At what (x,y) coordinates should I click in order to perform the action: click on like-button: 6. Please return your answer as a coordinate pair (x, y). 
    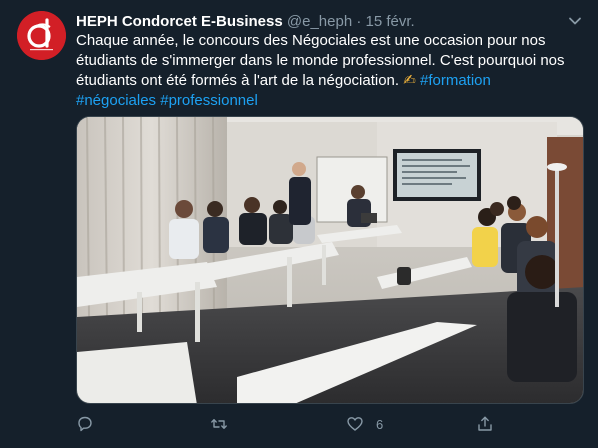
    Looking at the image, I should click on (364, 424).